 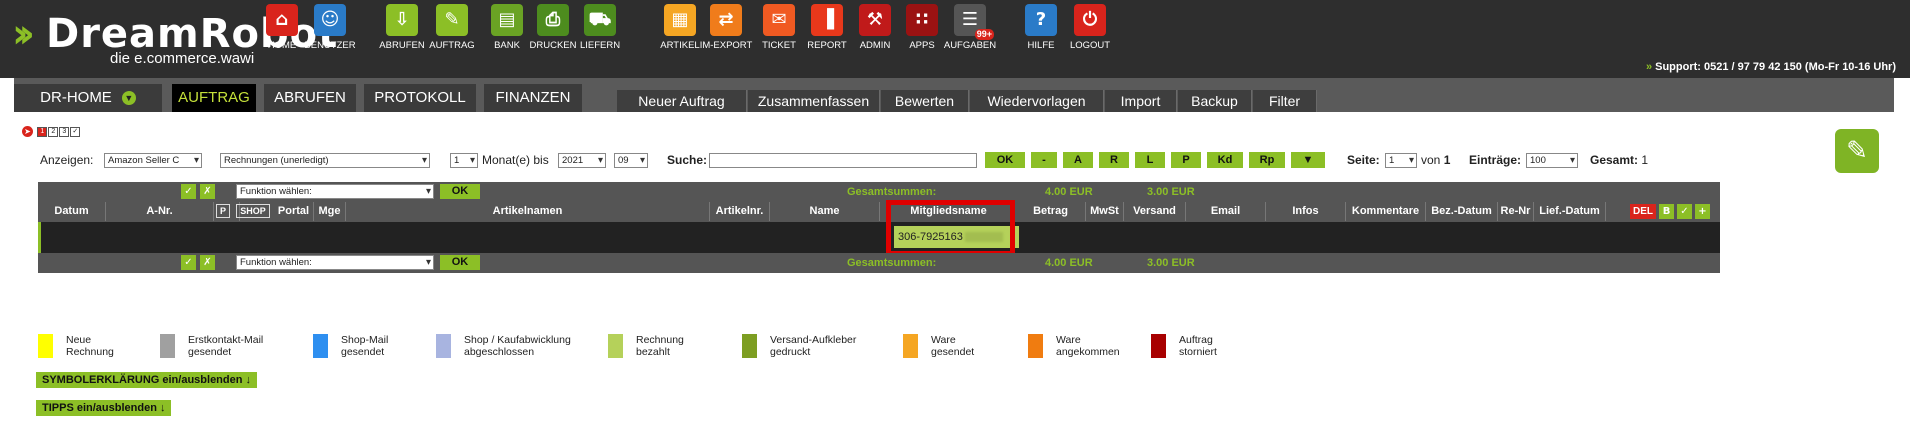 What do you see at coordinates (174, 40) in the screenshot?
I see `dreamrobot-logo: ›› DreamRobot die e.commerce.wawi` at bounding box center [174, 40].